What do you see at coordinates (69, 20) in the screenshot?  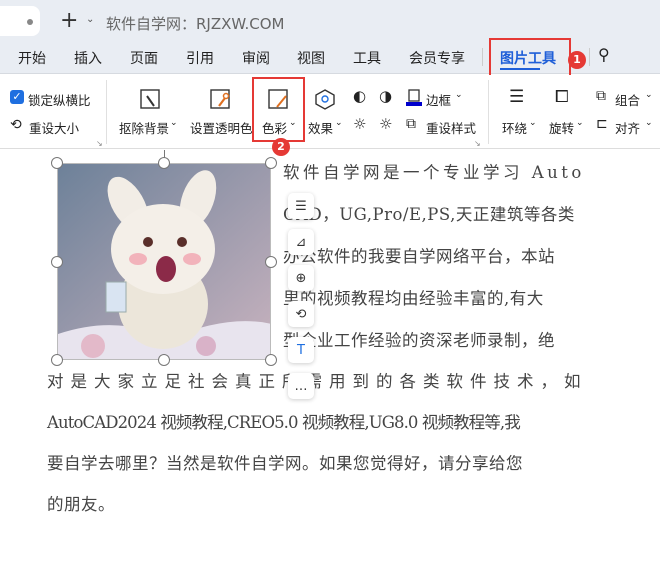 I see `new-tab-plus-icon: +` at bounding box center [69, 20].